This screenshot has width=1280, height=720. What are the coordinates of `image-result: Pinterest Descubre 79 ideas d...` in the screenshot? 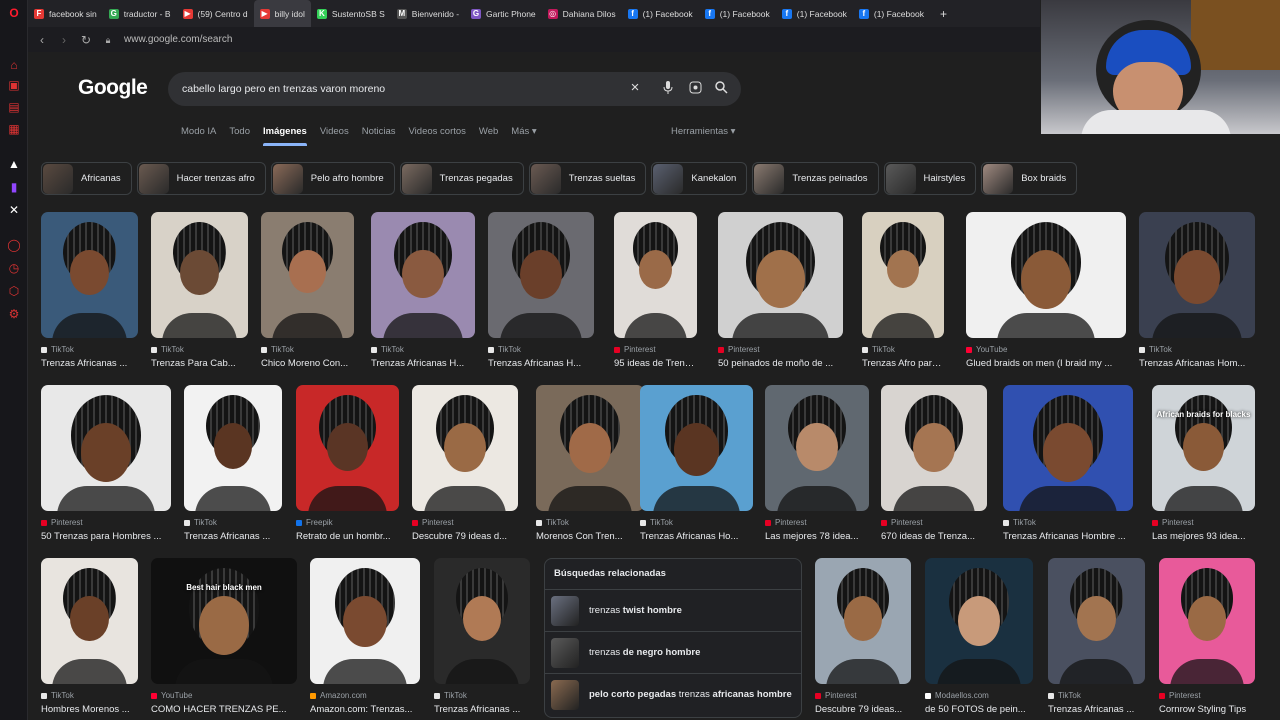 It's located at (465, 463).